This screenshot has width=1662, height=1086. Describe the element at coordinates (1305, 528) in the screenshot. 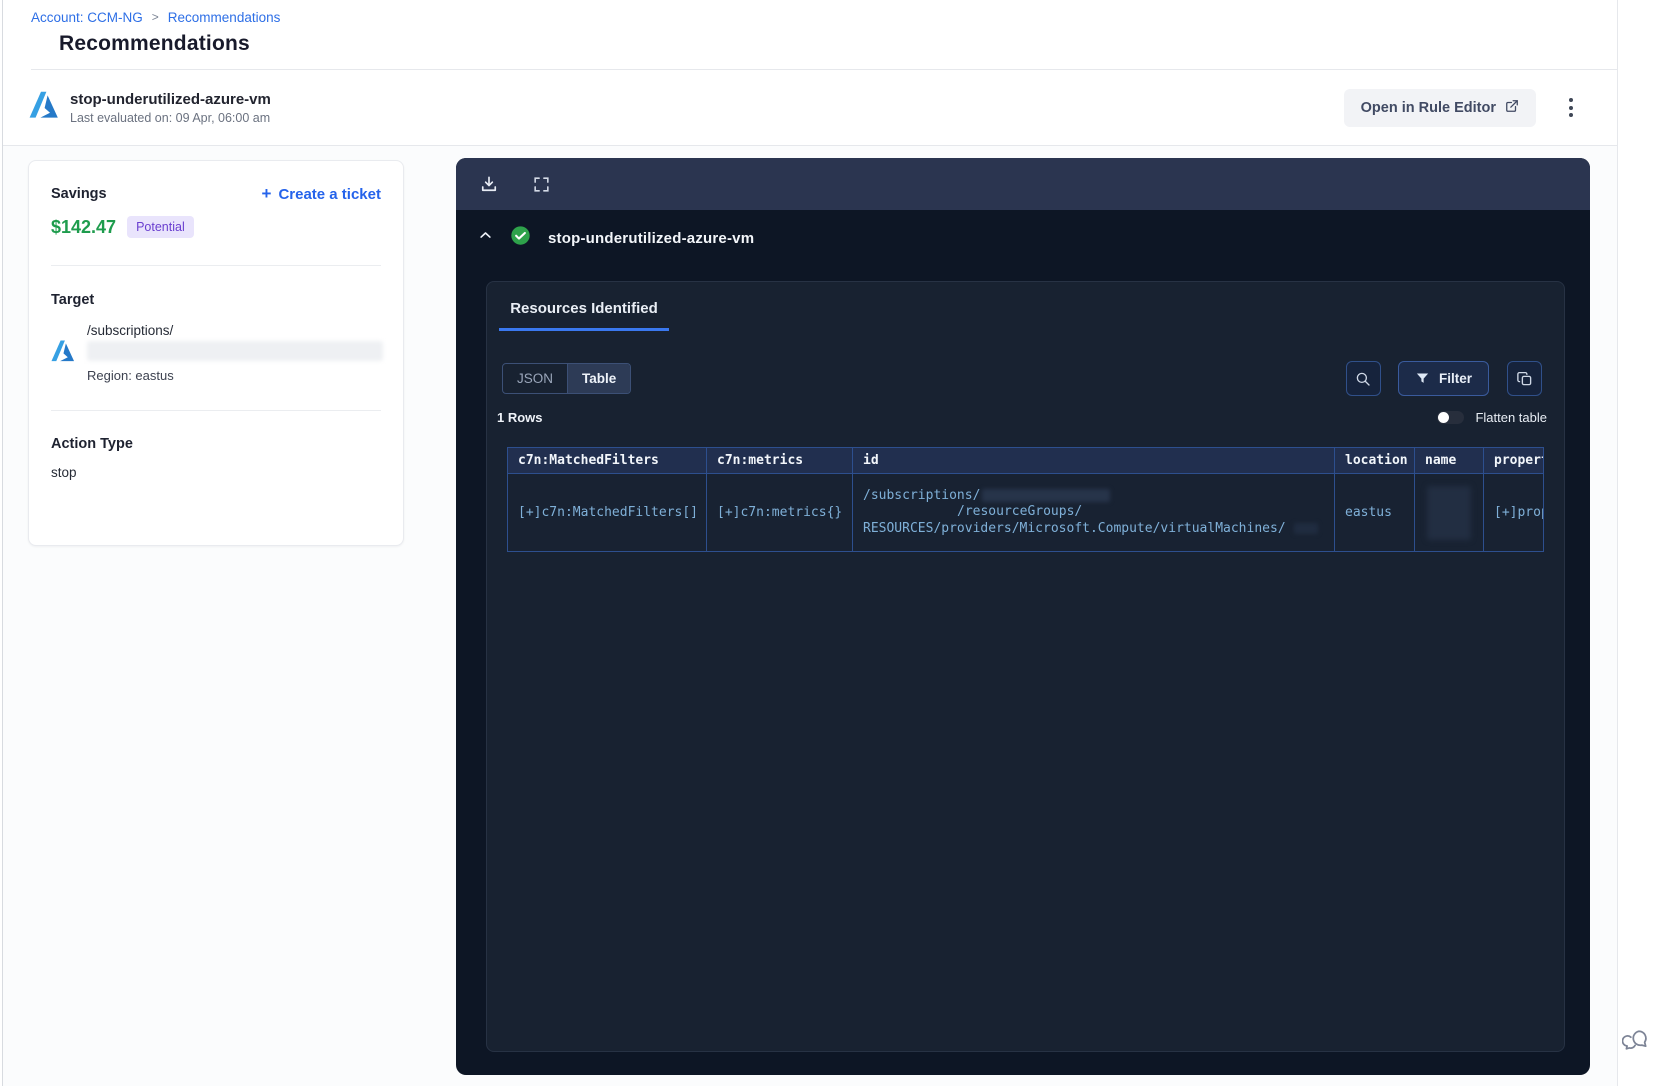

I see `redacted-vm-name` at that location.